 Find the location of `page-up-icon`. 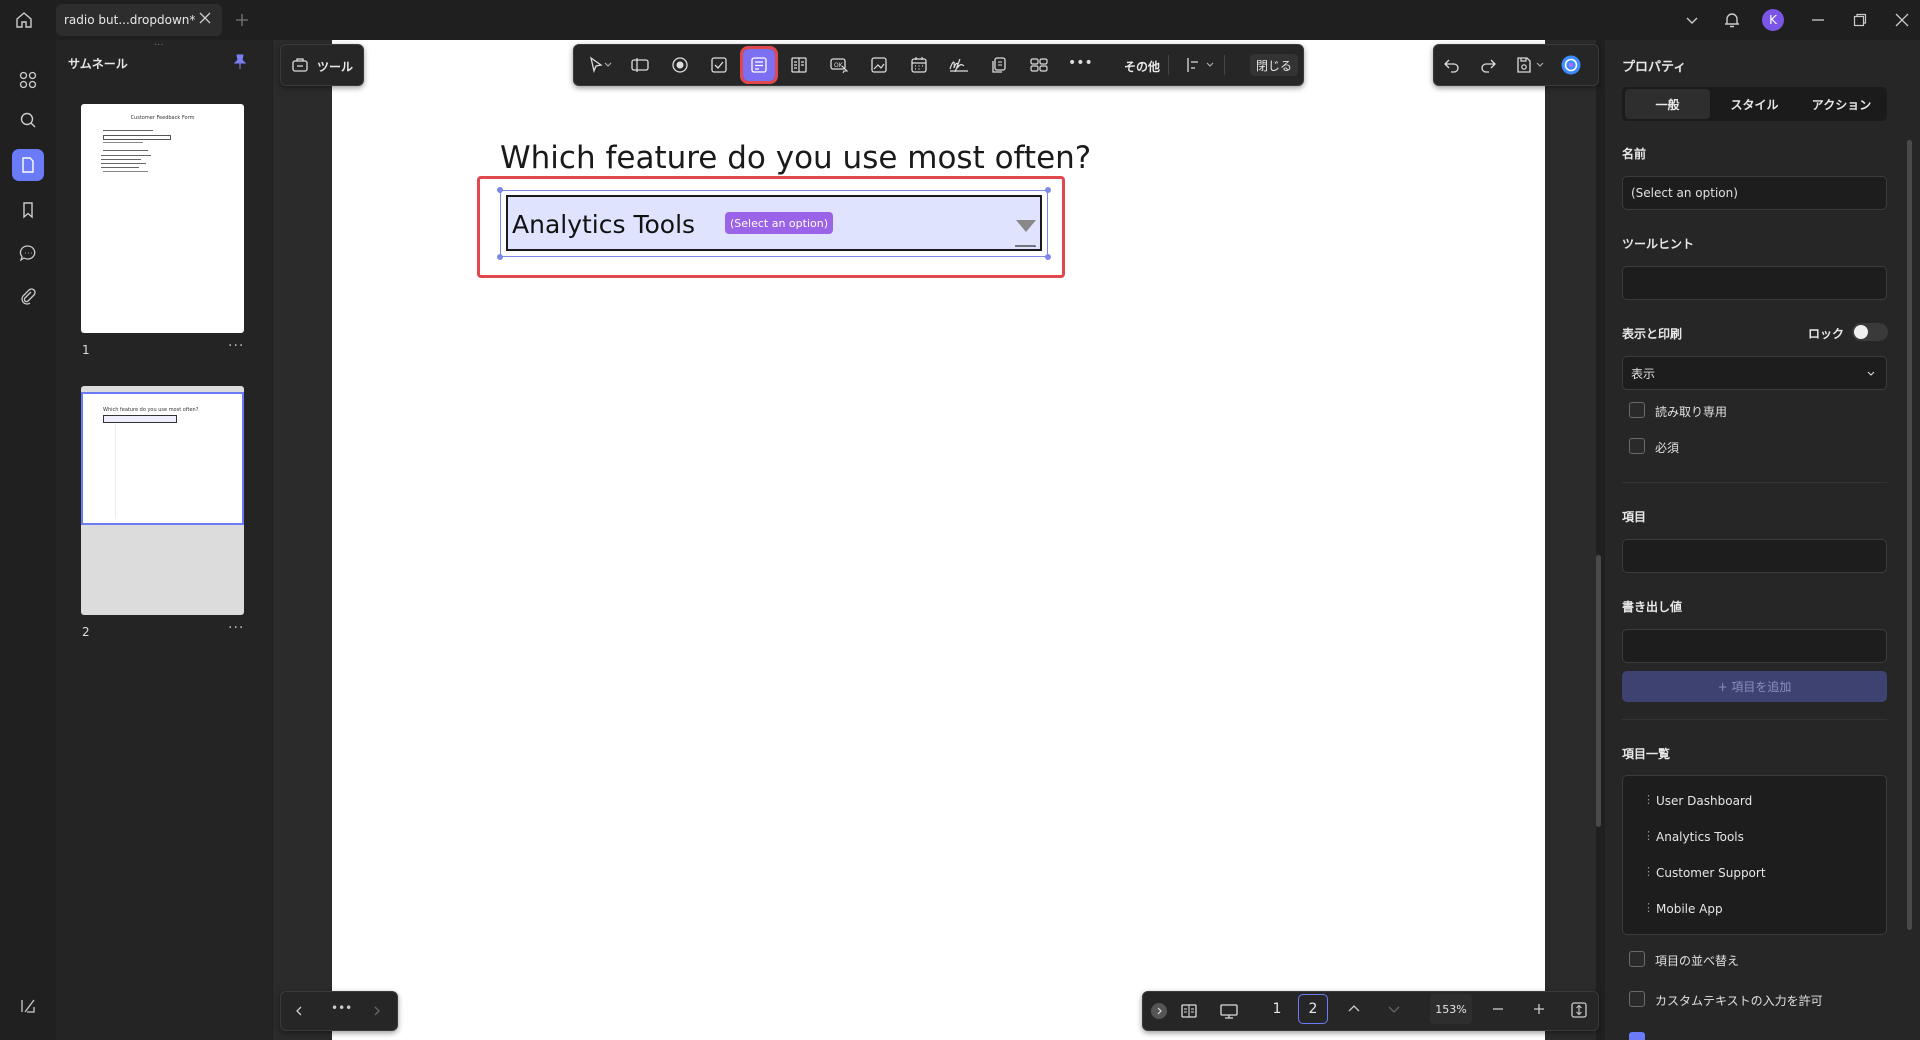

page-up-icon is located at coordinates (1354, 1009).